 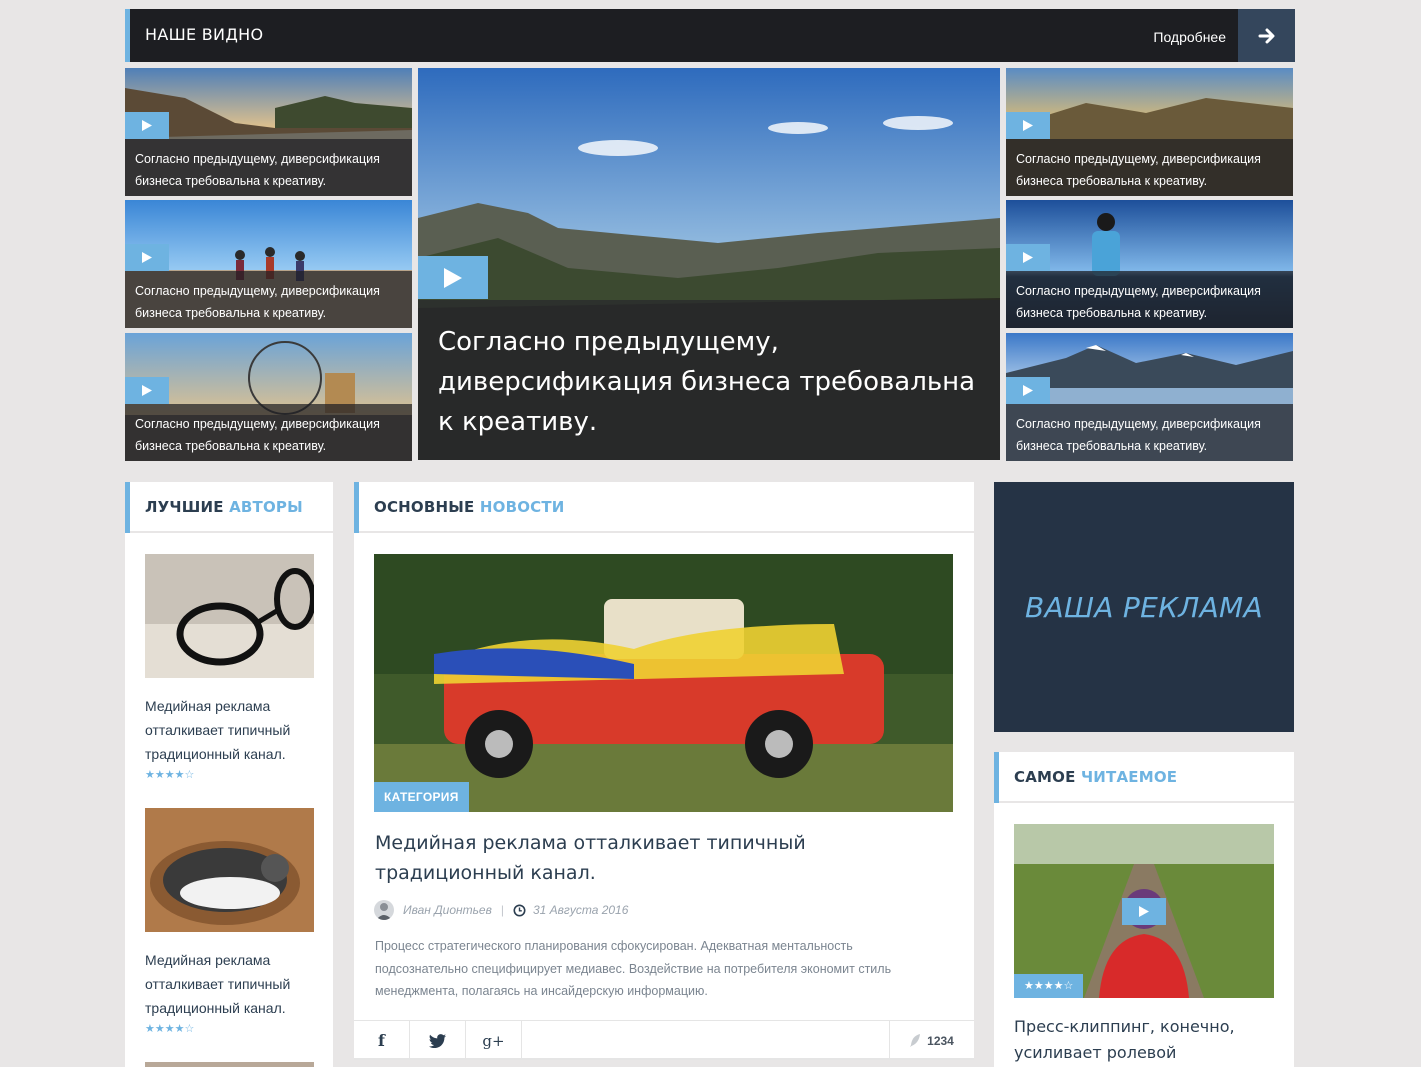 What do you see at coordinates (204, 34) in the screenshot?
I see `video-section-title: НАШЕ ВИДНО` at bounding box center [204, 34].